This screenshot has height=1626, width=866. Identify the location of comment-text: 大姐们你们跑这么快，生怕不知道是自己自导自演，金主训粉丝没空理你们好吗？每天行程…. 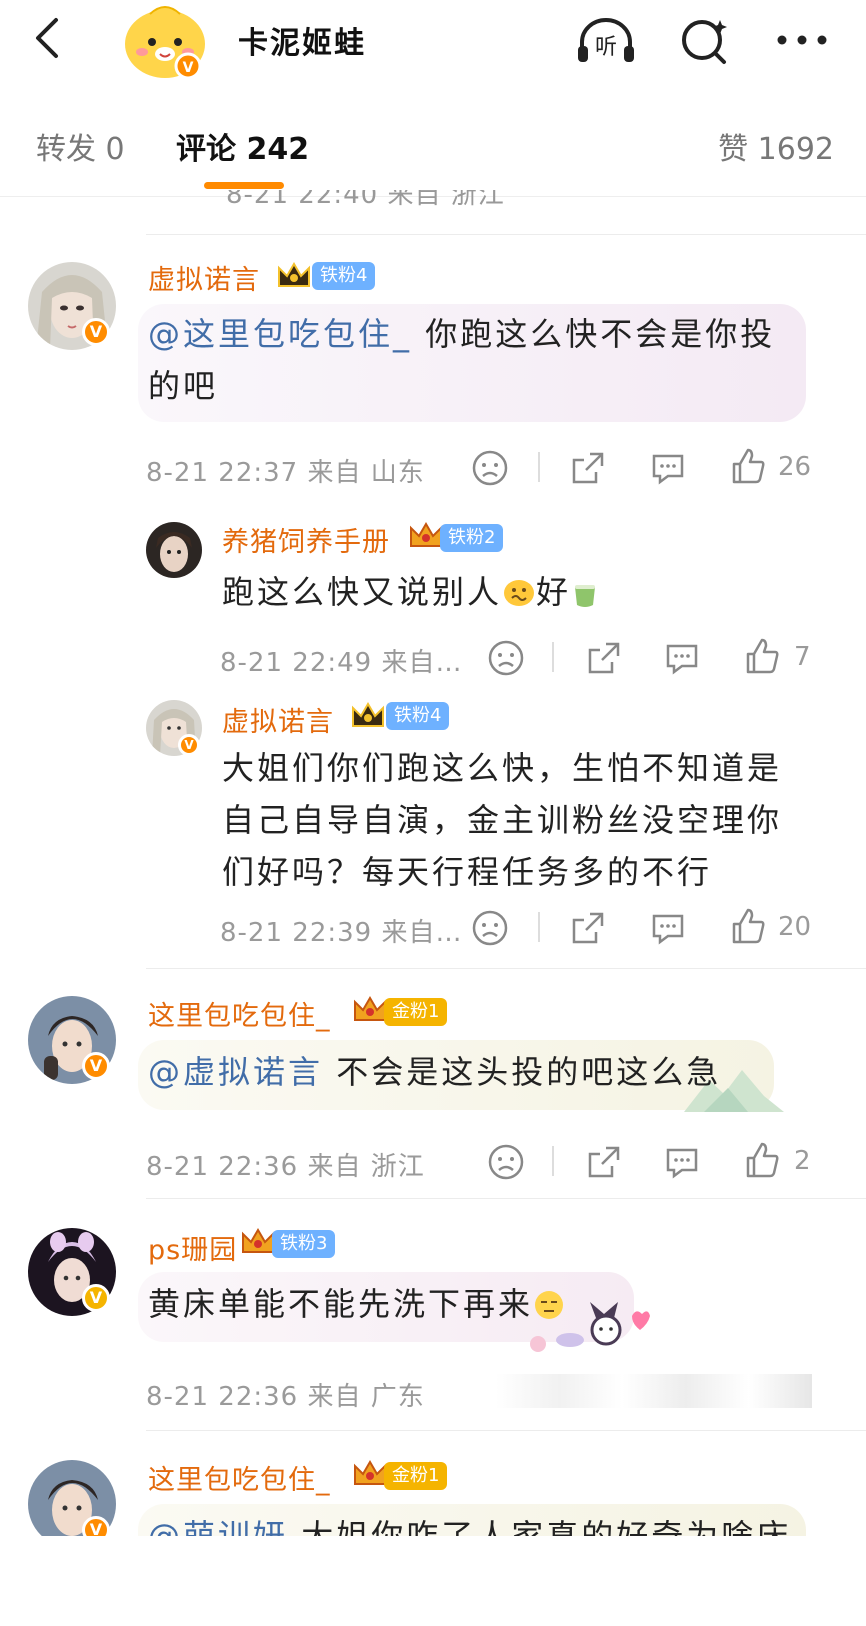
(502, 820).